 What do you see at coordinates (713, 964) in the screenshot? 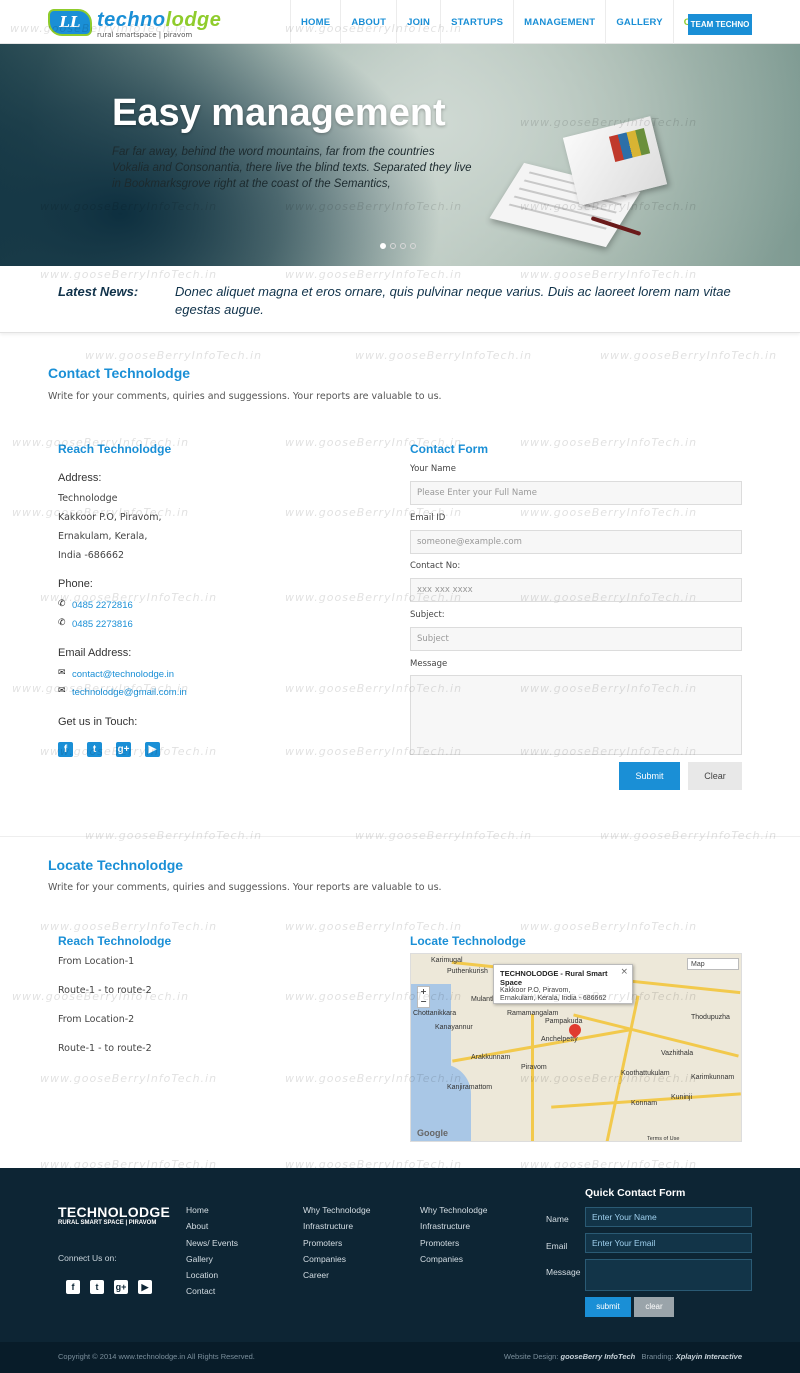
I see `map-type-button: Map` at bounding box center [713, 964].